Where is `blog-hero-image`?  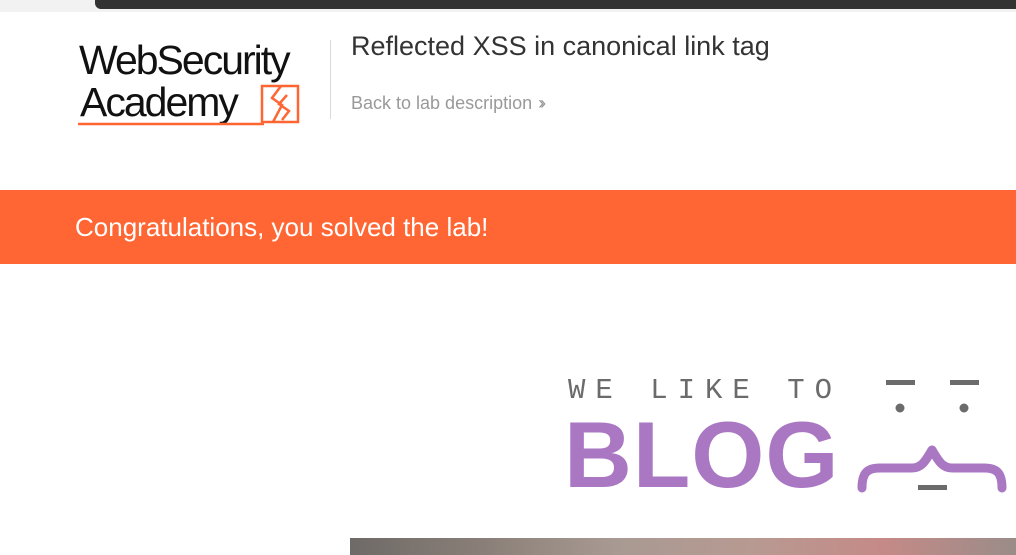
blog-hero-image is located at coordinates (683, 546).